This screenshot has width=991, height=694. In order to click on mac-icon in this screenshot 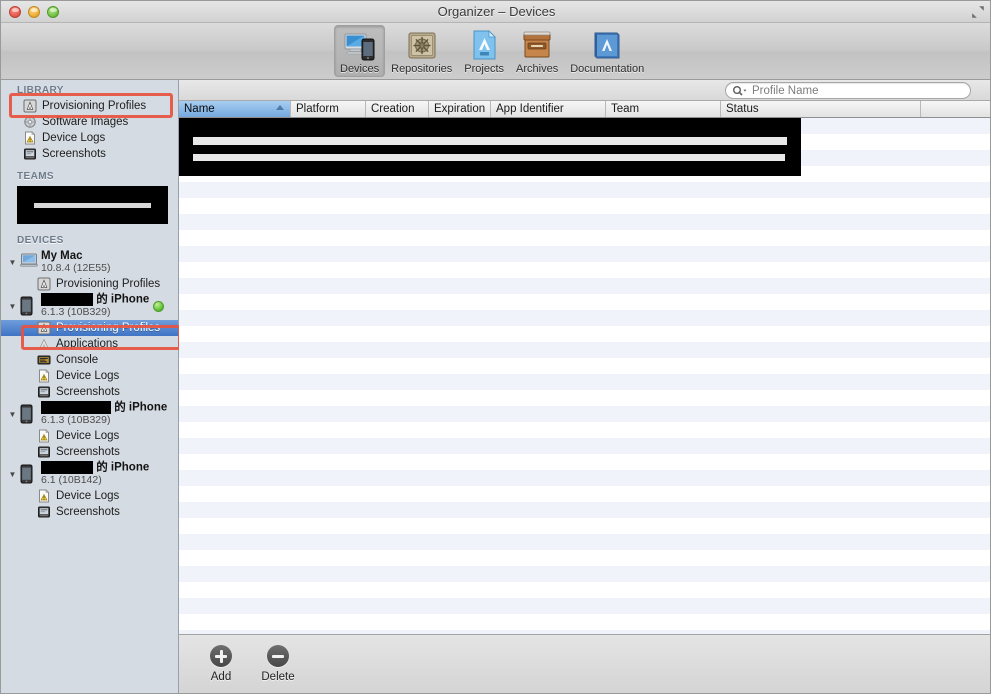, I will do `click(29, 262)`.